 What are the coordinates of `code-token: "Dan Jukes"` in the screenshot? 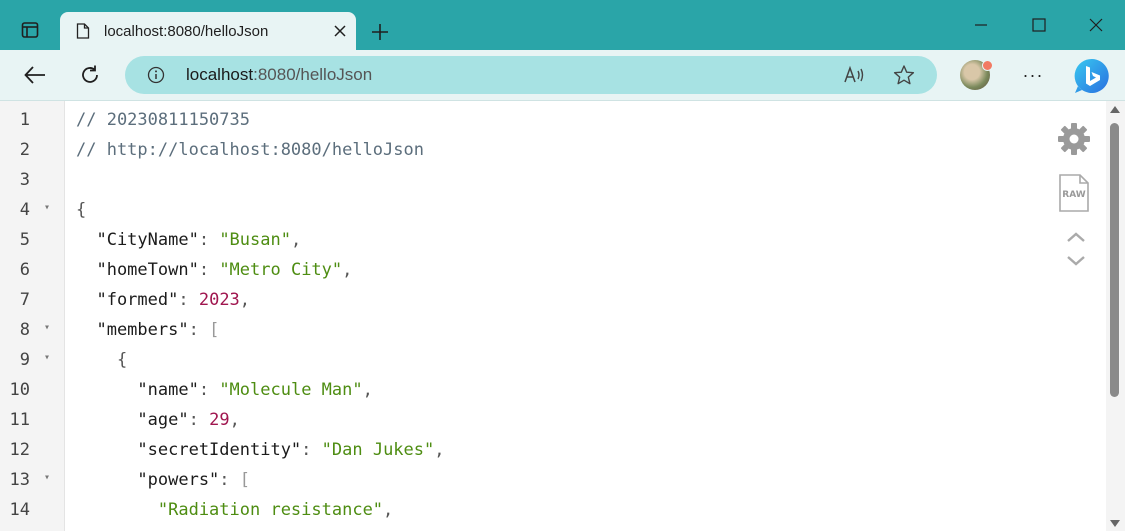 It's located at (378, 450).